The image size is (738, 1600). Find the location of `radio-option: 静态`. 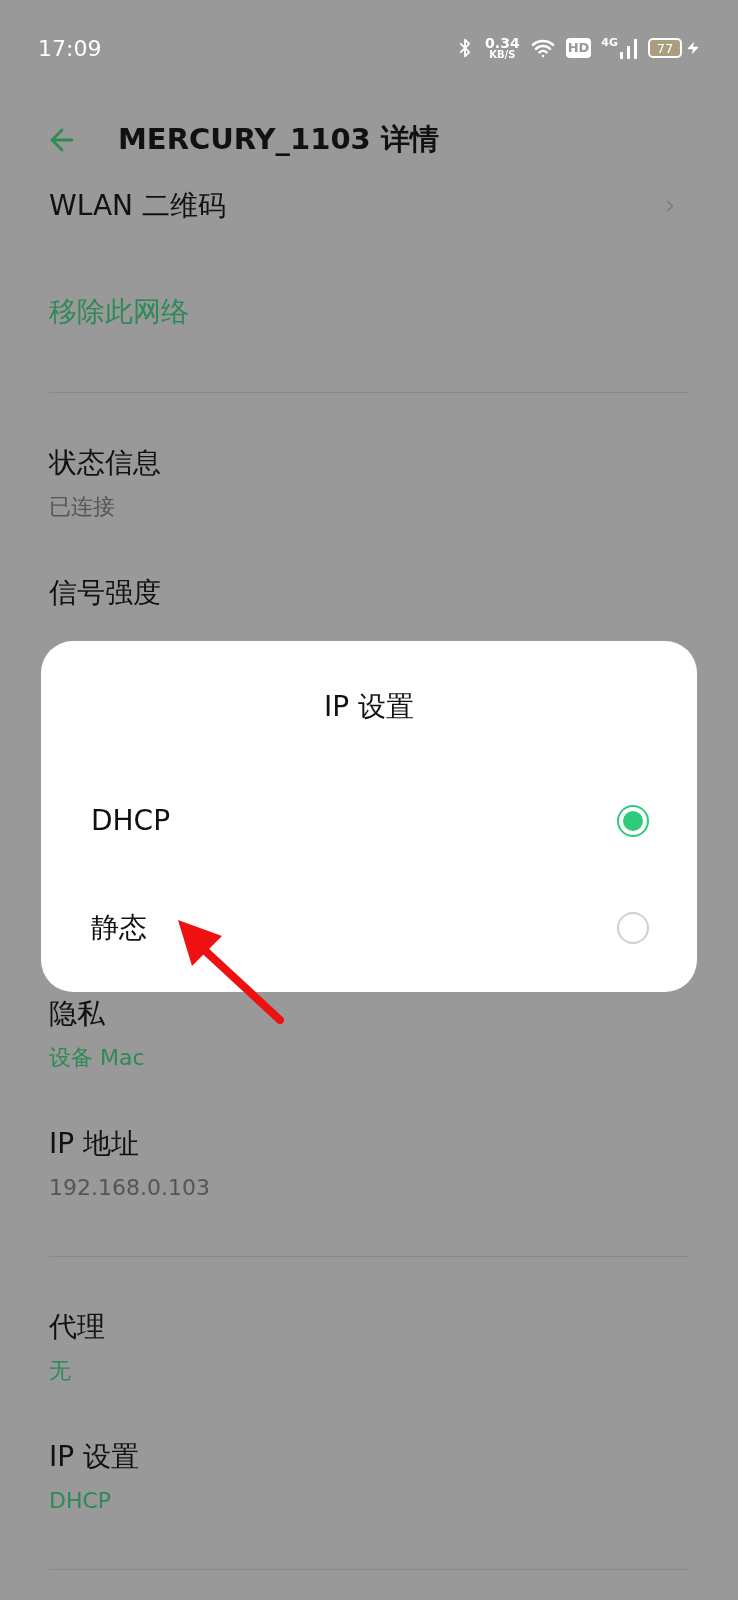

radio-option: 静态 is located at coordinates (369, 927).